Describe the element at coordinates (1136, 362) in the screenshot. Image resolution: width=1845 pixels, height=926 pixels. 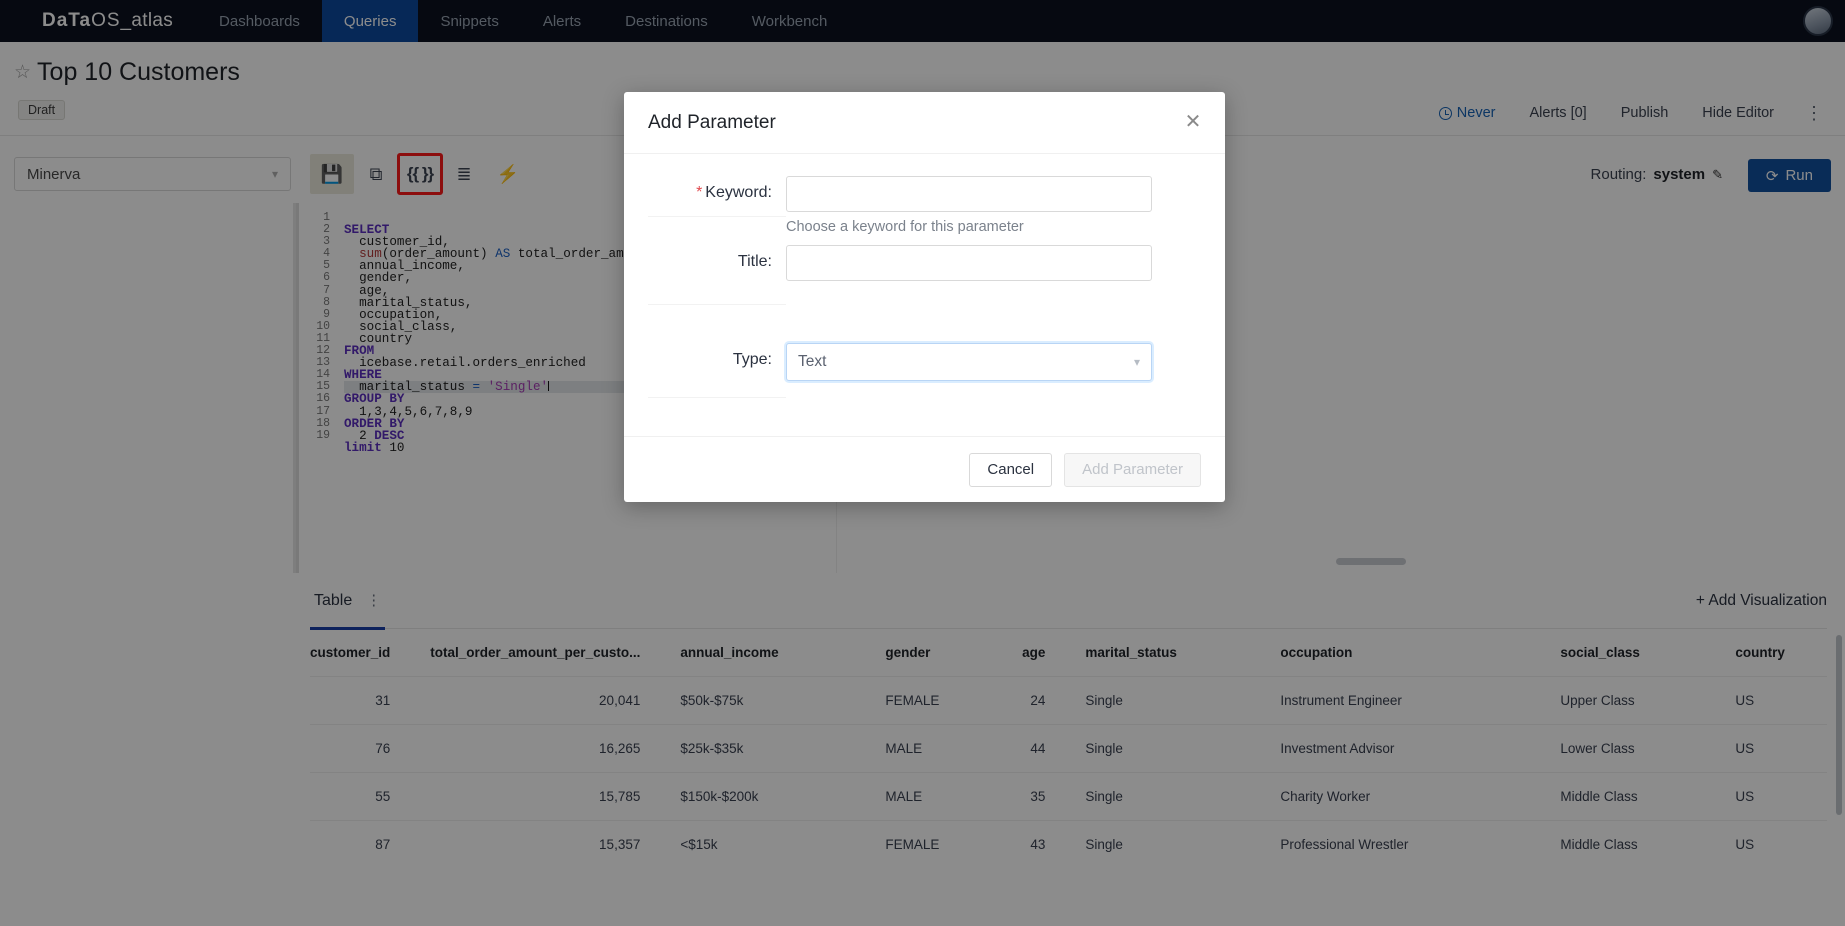
I see `chevron-down-icon: ▾` at that location.